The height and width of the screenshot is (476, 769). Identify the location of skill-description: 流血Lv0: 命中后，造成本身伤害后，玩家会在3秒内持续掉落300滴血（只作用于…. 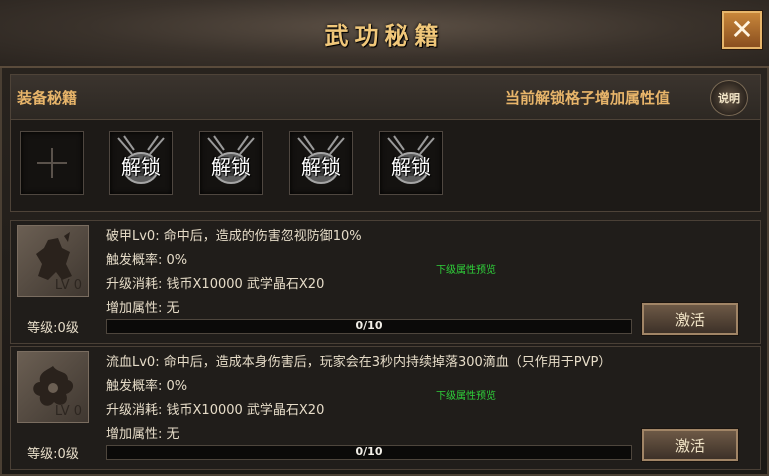
(359, 362).